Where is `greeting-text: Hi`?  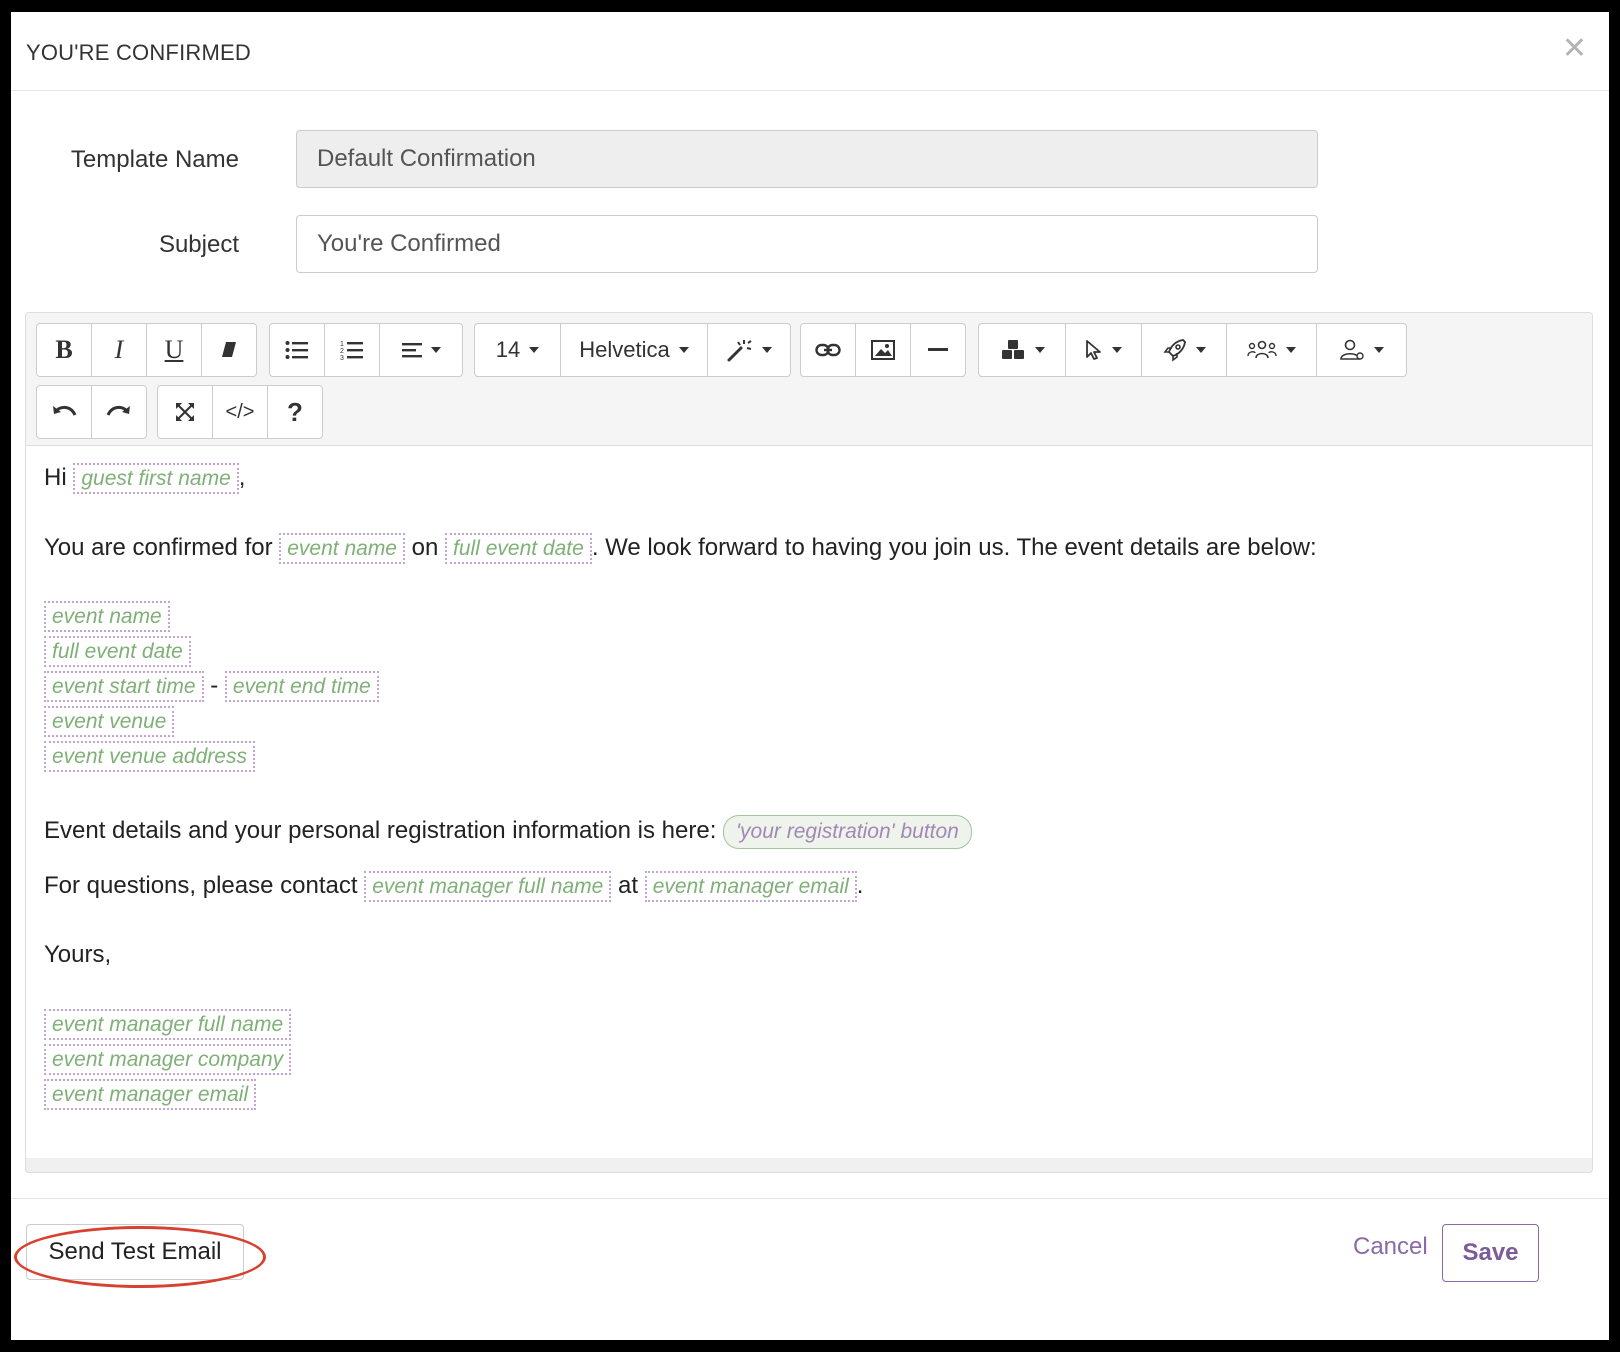
greeting-text: Hi is located at coordinates (55, 477).